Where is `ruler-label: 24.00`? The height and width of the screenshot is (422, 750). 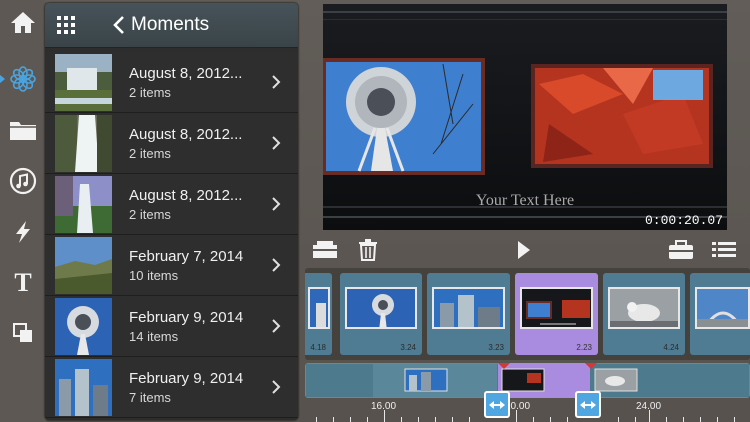 ruler-label: 24.00 is located at coordinates (649, 406).